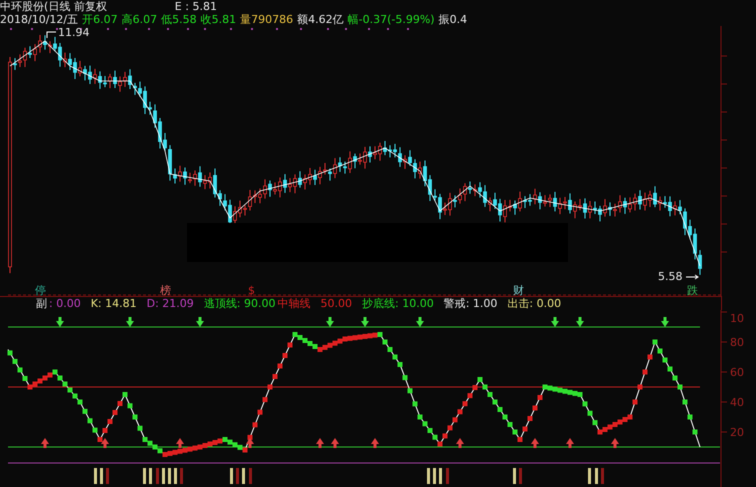 The image size is (756, 487). I want to click on legend-item: 副, so click(41, 303).